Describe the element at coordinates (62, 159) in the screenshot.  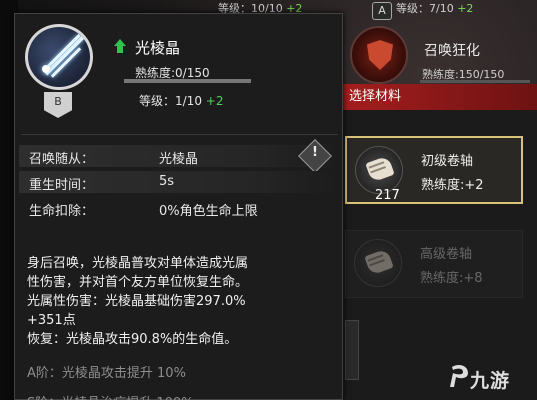
I see `stat-key: 召唤随从：` at that location.